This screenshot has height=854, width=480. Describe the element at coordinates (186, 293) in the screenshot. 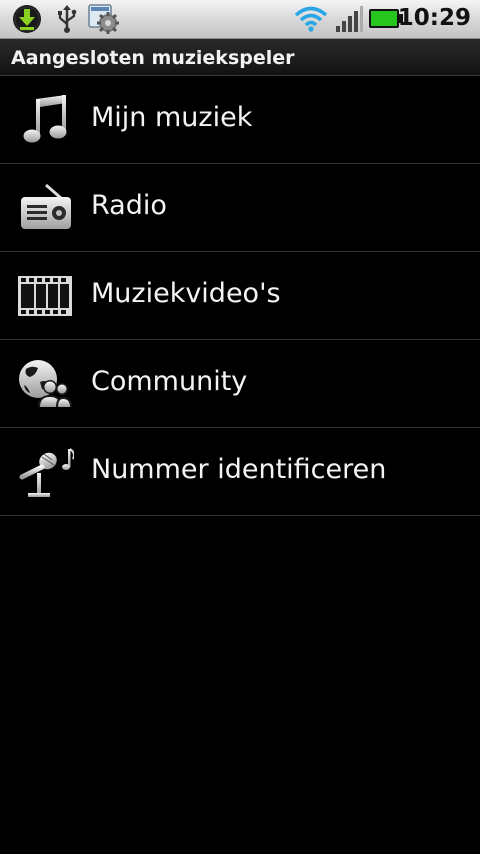

I see `menu-item-label: Muziekvideo's` at that location.